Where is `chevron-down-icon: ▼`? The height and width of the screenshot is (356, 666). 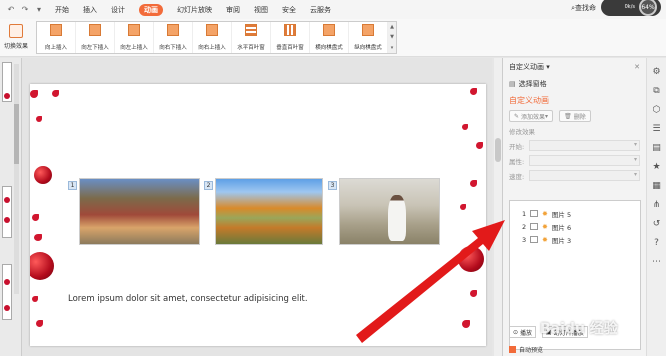 chevron-down-icon: ▼ is located at coordinates (392, 37).